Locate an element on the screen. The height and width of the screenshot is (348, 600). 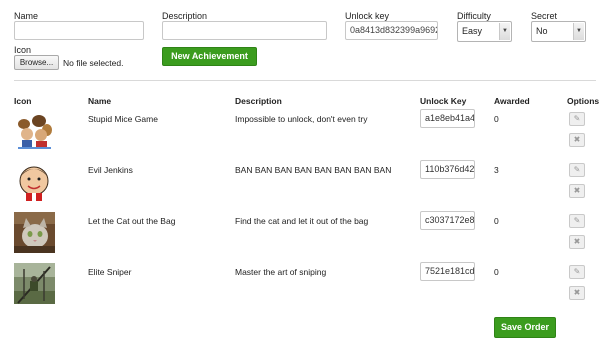
description-input is located at coordinates (244, 30).